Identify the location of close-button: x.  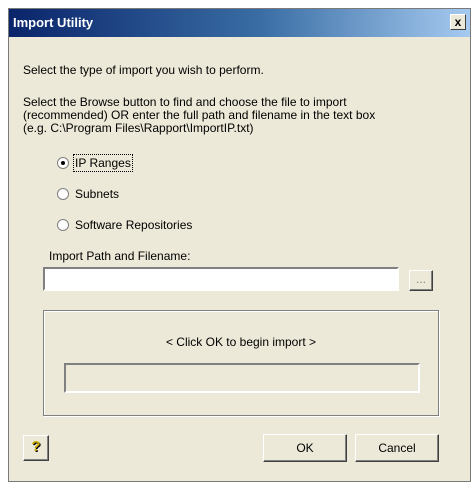
(458, 22).